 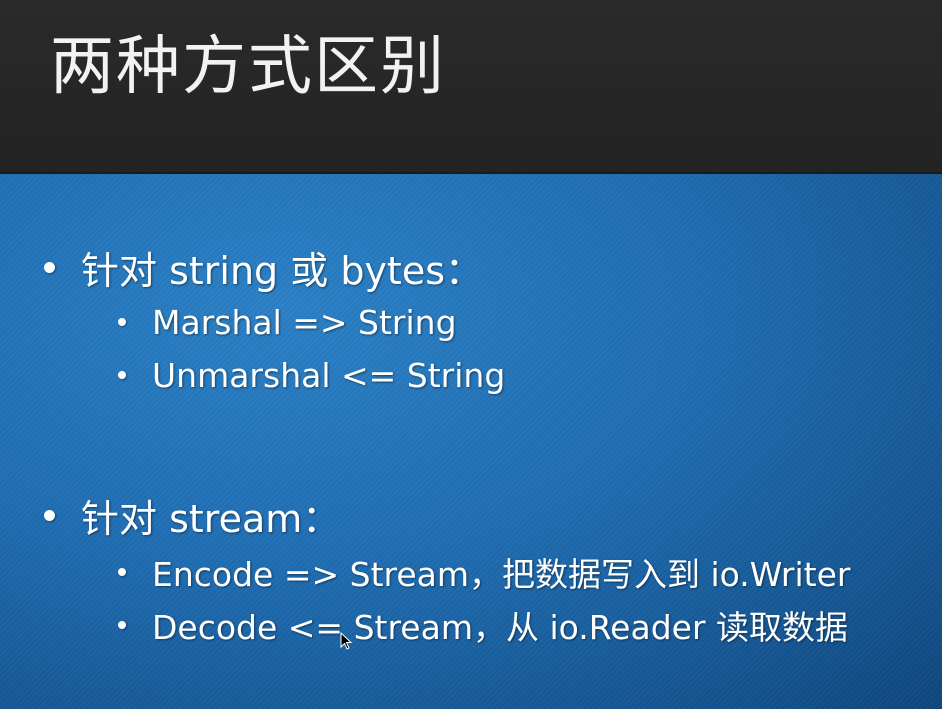 What do you see at coordinates (501, 574) in the screenshot?
I see `sub-bullet-text: Encode => Stream，把数据写入到 io.Writer` at bounding box center [501, 574].